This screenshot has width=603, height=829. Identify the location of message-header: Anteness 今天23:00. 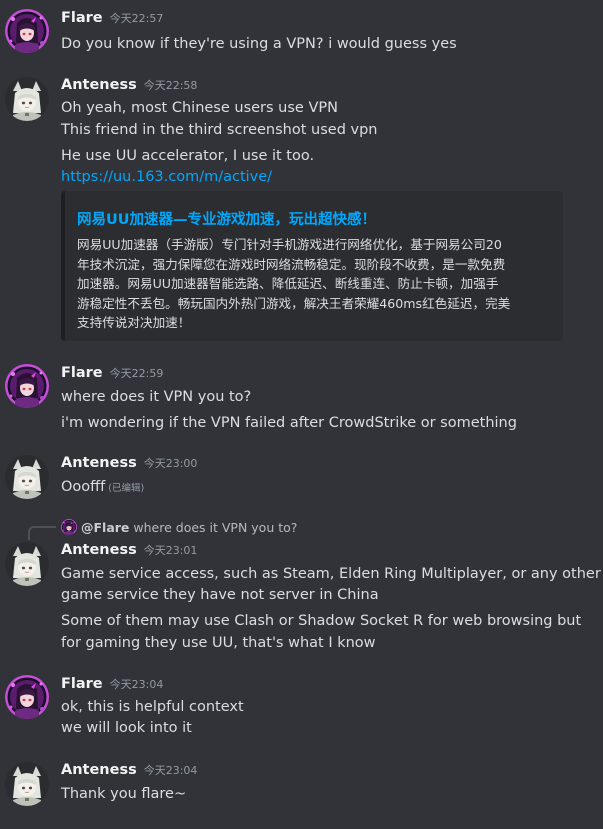
(129, 465).